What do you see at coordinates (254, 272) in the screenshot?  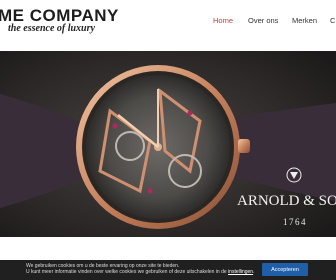 I see `cookie-text-line2-suffix: .` at bounding box center [254, 272].